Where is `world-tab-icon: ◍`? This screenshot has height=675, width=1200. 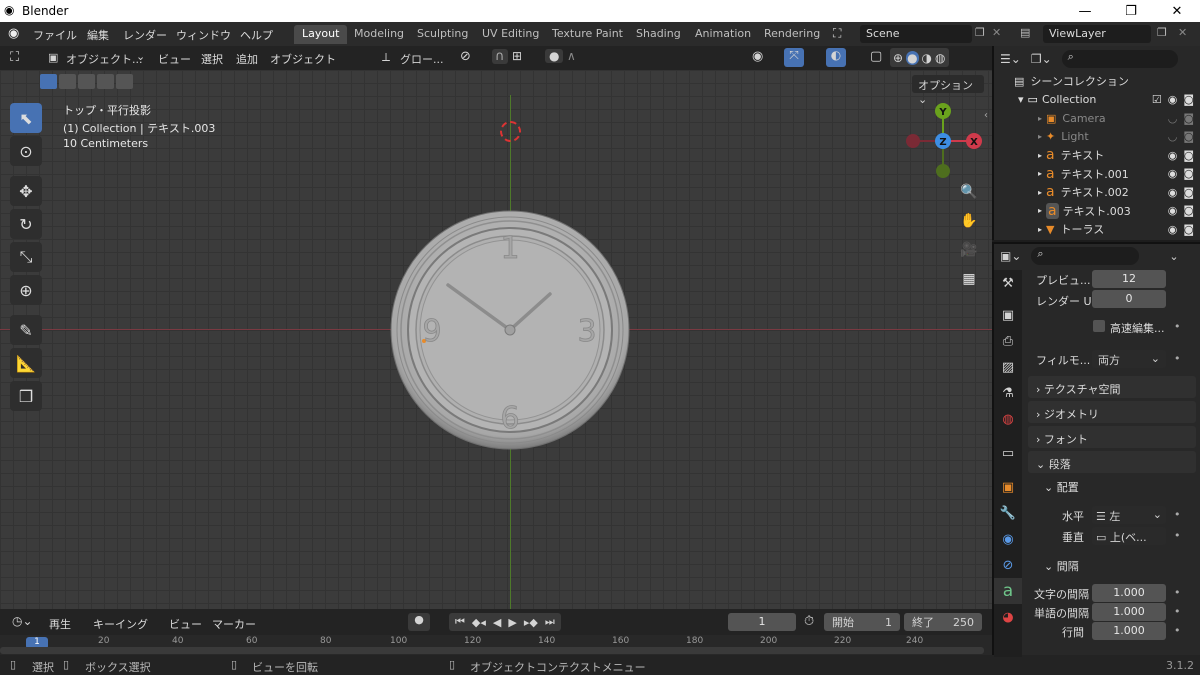
world-tab-icon: ◍ is located at coordinates (1008, 419).